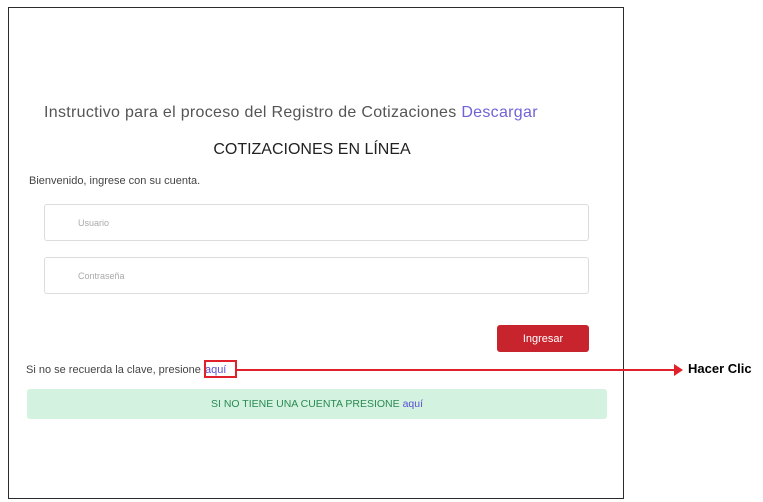  Describe the element at coordinates (113, 370) in the screenshot. I see `forgot-password-text: Si no se recuerda la clave, presione` at that location.